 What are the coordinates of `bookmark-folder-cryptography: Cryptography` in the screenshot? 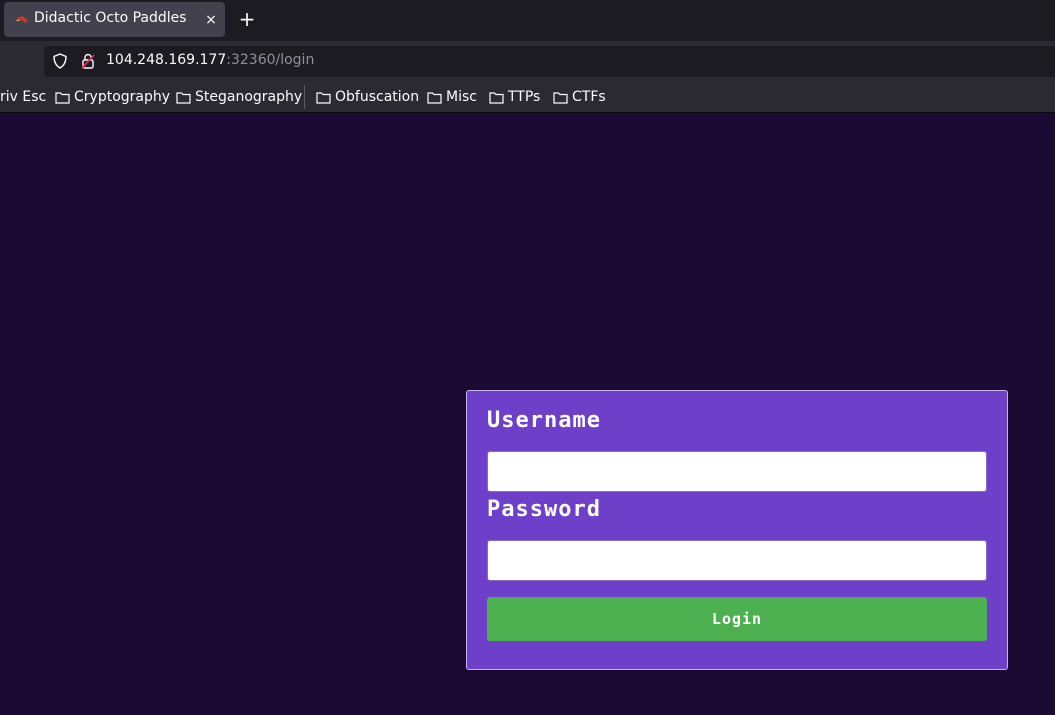 It's located at (112, 97).